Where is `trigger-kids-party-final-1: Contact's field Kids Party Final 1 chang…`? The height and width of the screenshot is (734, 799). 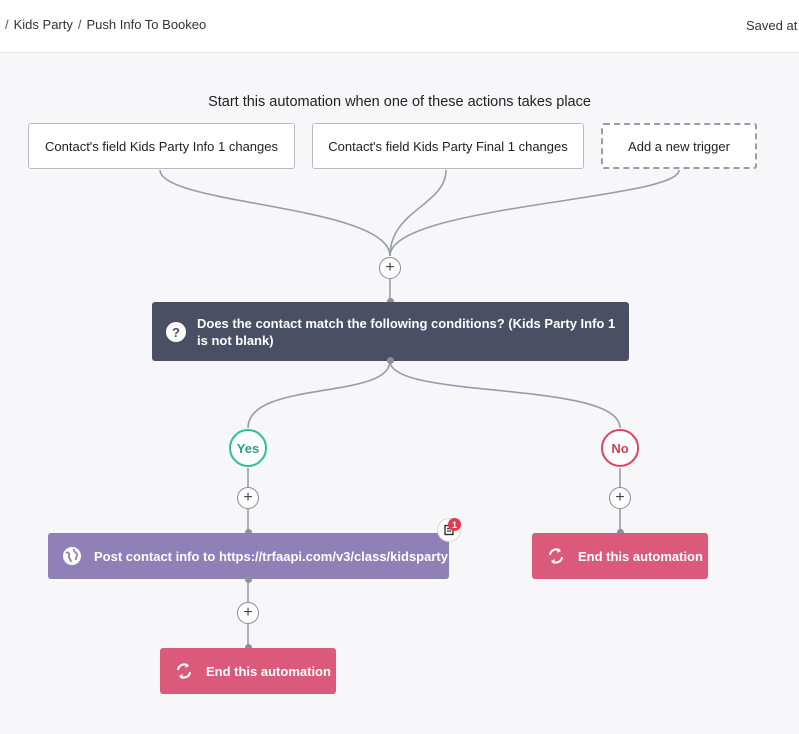 trigger-kids-party-final-1: Contact's field Kids Party Final 1 chang… is located at coordinates (448, 146).